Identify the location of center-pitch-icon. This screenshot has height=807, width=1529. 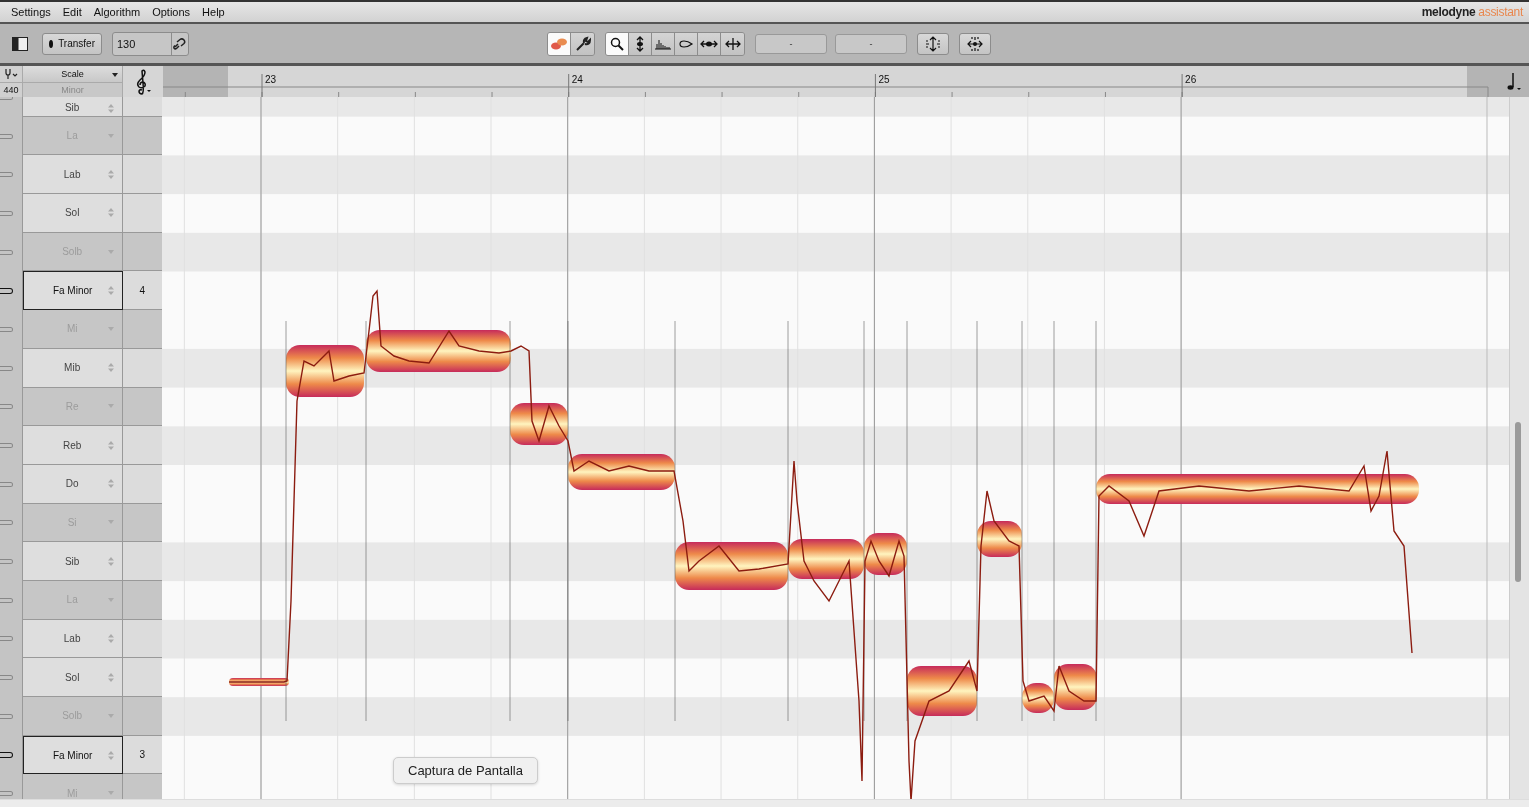
(933, 44).